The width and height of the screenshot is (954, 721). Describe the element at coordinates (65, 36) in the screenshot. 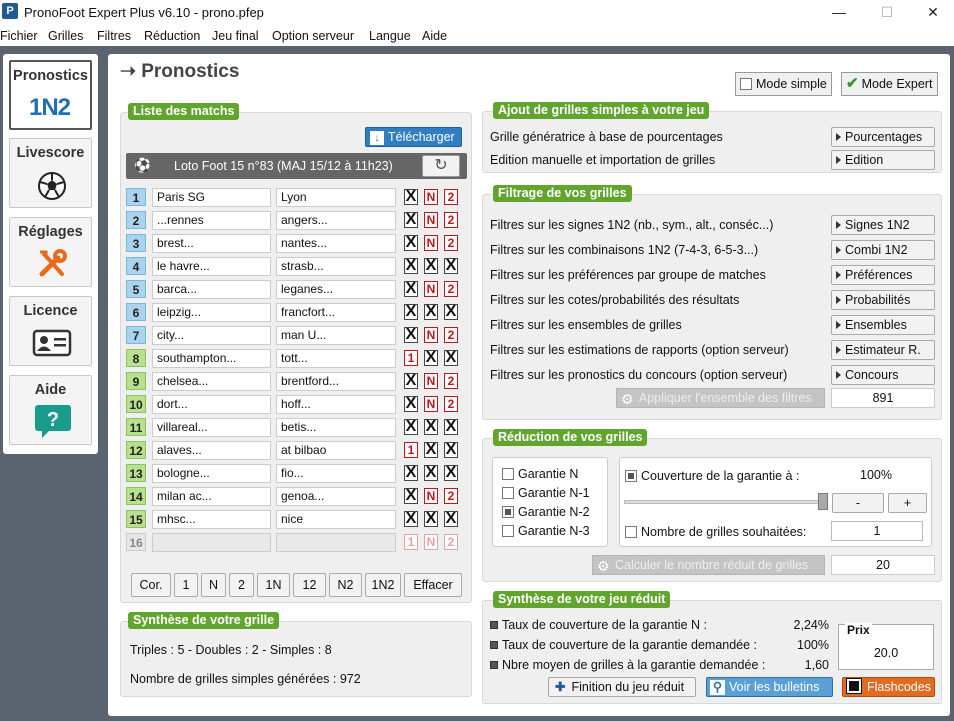

I see `menu-grilles: Grilles` at that location.